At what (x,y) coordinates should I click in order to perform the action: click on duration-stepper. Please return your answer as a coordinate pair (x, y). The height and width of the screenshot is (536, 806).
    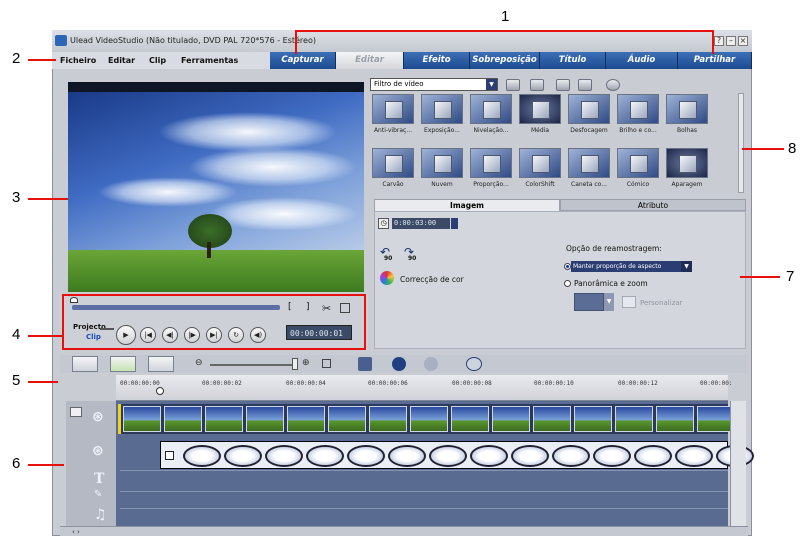
    Looking at the image, I should click on (454, 223).